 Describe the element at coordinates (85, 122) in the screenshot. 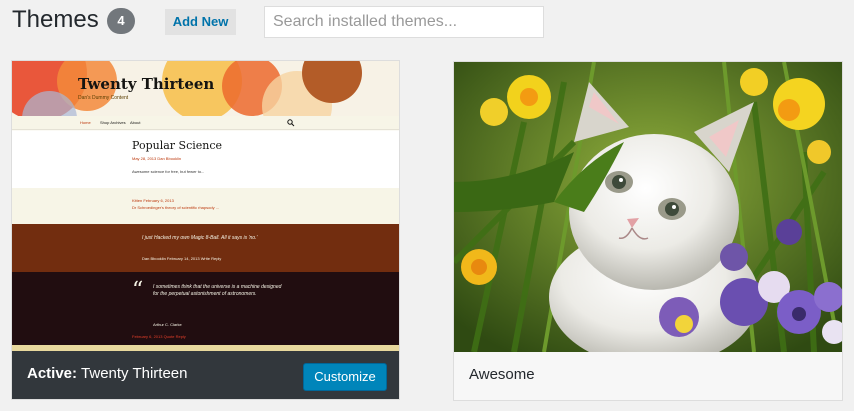

I see `preview-nav-item: Home` at that location.